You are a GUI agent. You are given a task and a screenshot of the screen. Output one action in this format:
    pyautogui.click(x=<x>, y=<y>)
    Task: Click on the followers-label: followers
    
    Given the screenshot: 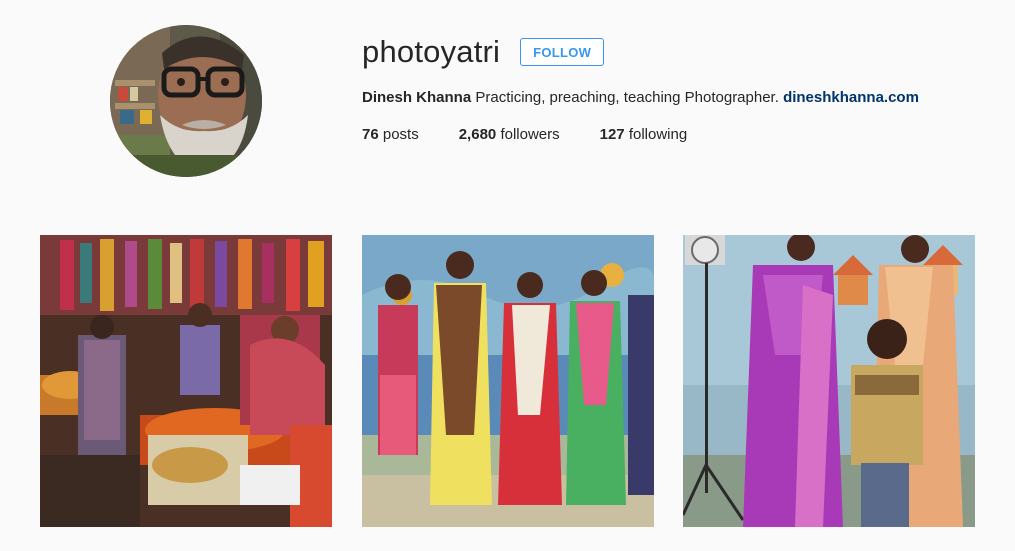 What is the action you would take?
    pyautogui.click(x=530, y=134)
    